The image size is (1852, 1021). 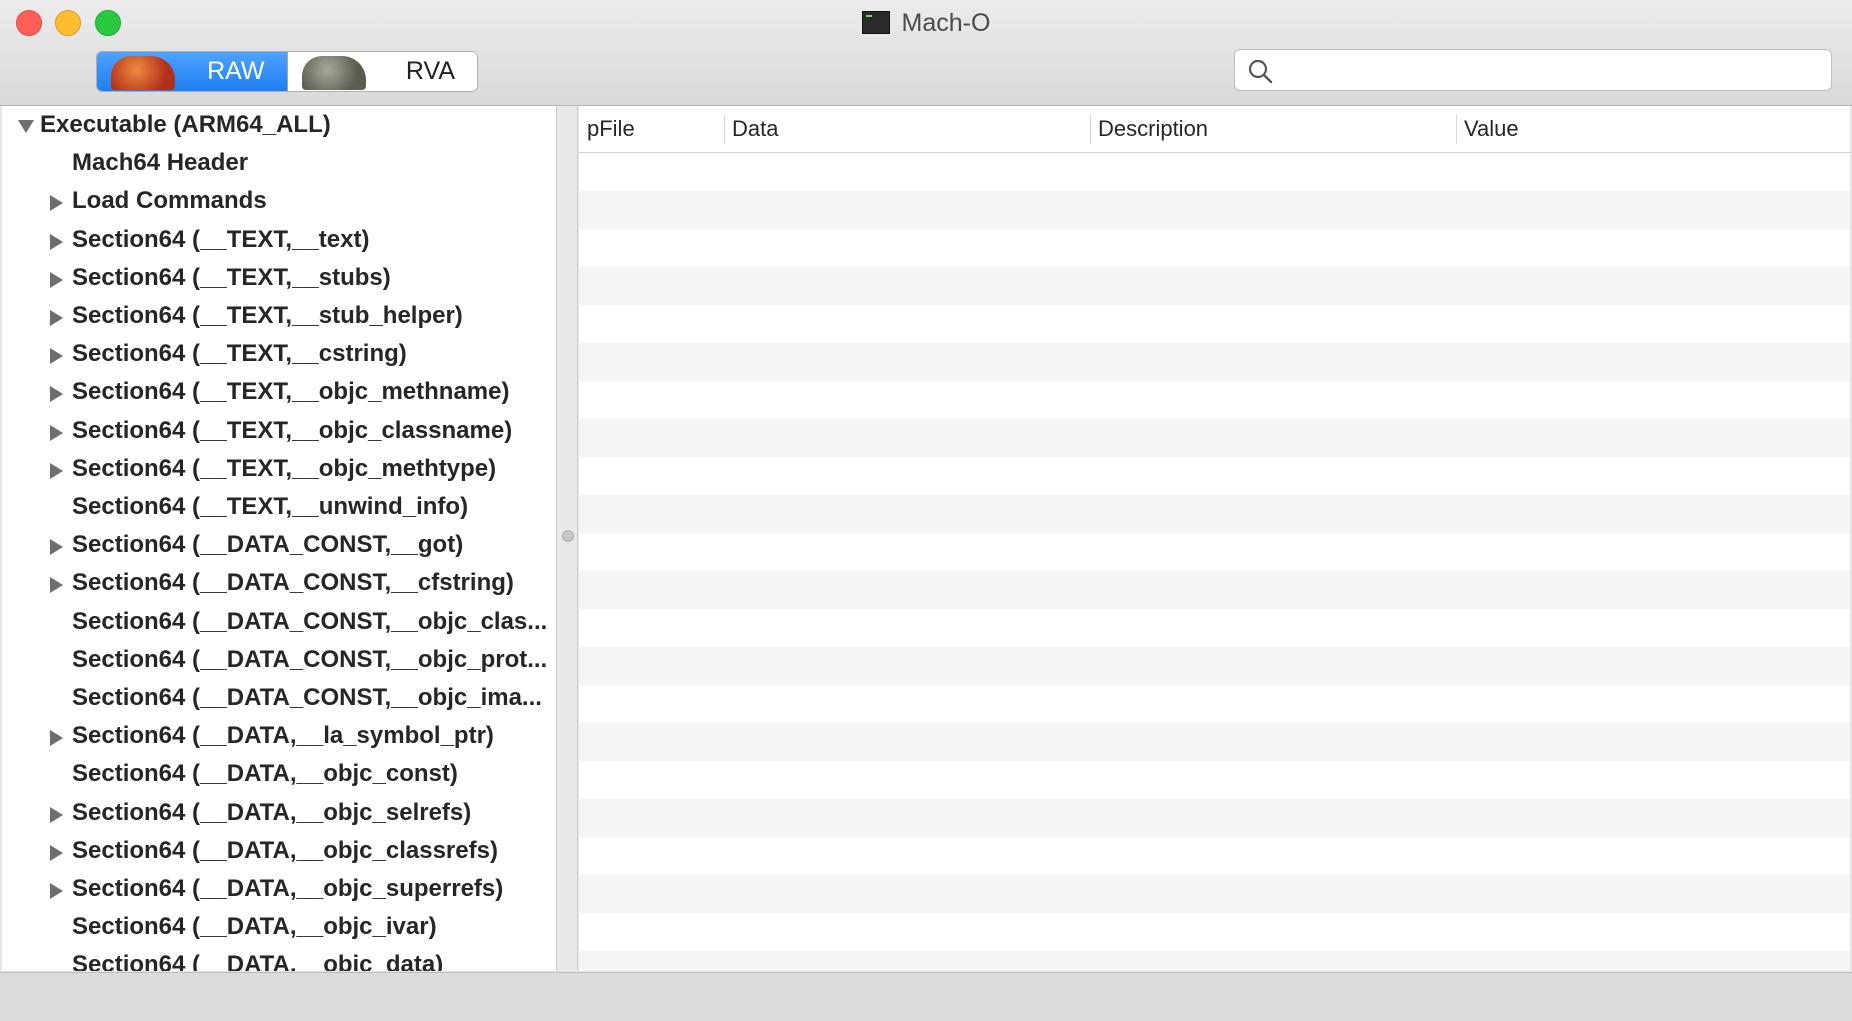 I want to click on address-mode-segmented-control: RAW RVA, so click(x=287, y=71).